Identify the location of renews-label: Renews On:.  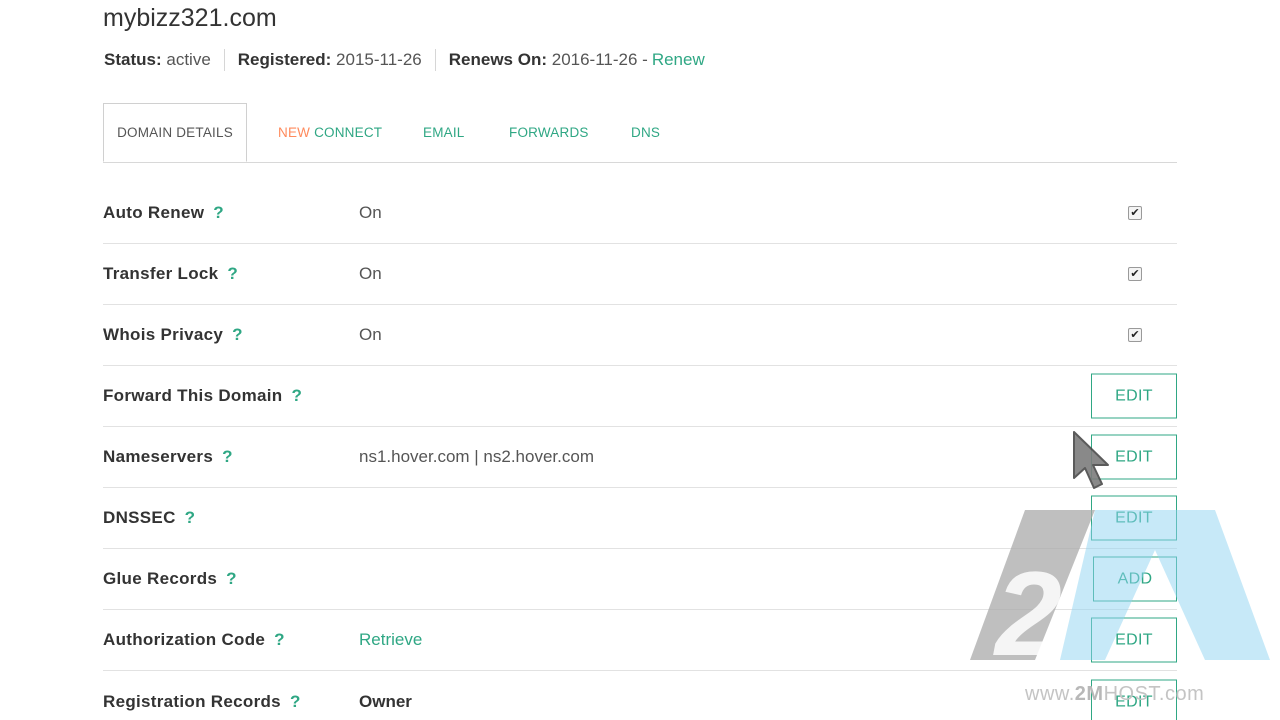
(497, 59).